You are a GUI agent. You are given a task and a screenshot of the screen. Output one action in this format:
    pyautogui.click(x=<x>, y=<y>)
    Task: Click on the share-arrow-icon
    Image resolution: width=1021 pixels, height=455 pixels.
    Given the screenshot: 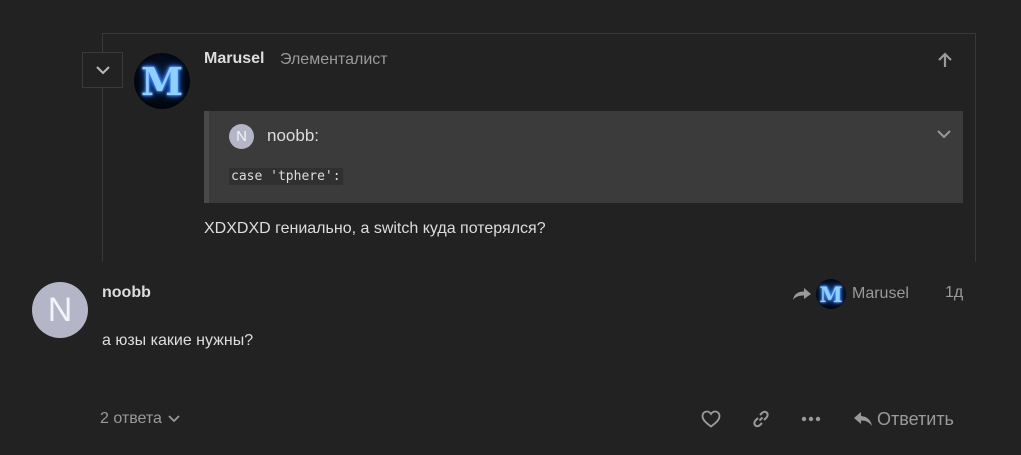 What is the action you would take?
    pyautogui.click(x=802, y=294)
    